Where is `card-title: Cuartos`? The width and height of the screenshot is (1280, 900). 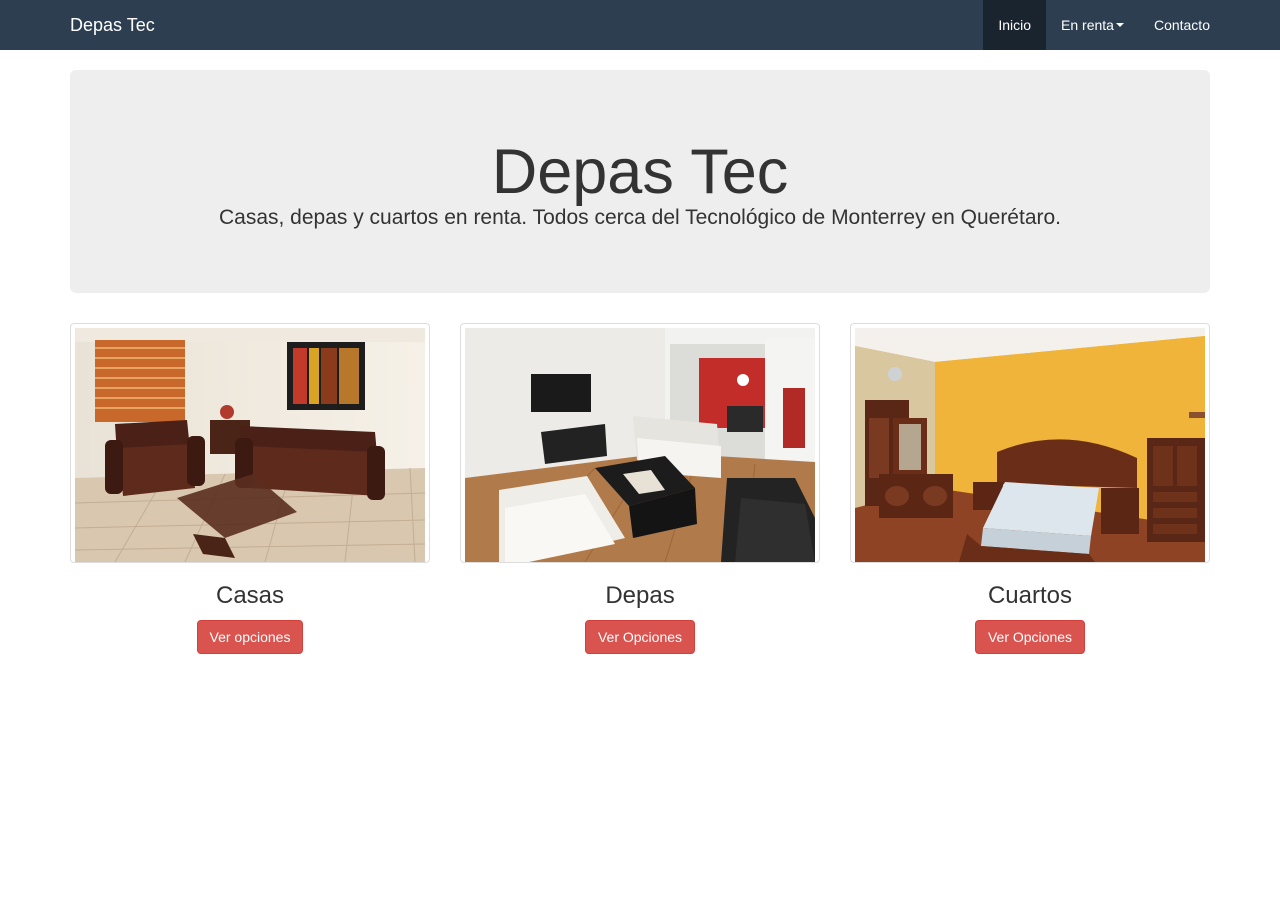 card-title: Cuartos is located at coordinates (1030, 595).